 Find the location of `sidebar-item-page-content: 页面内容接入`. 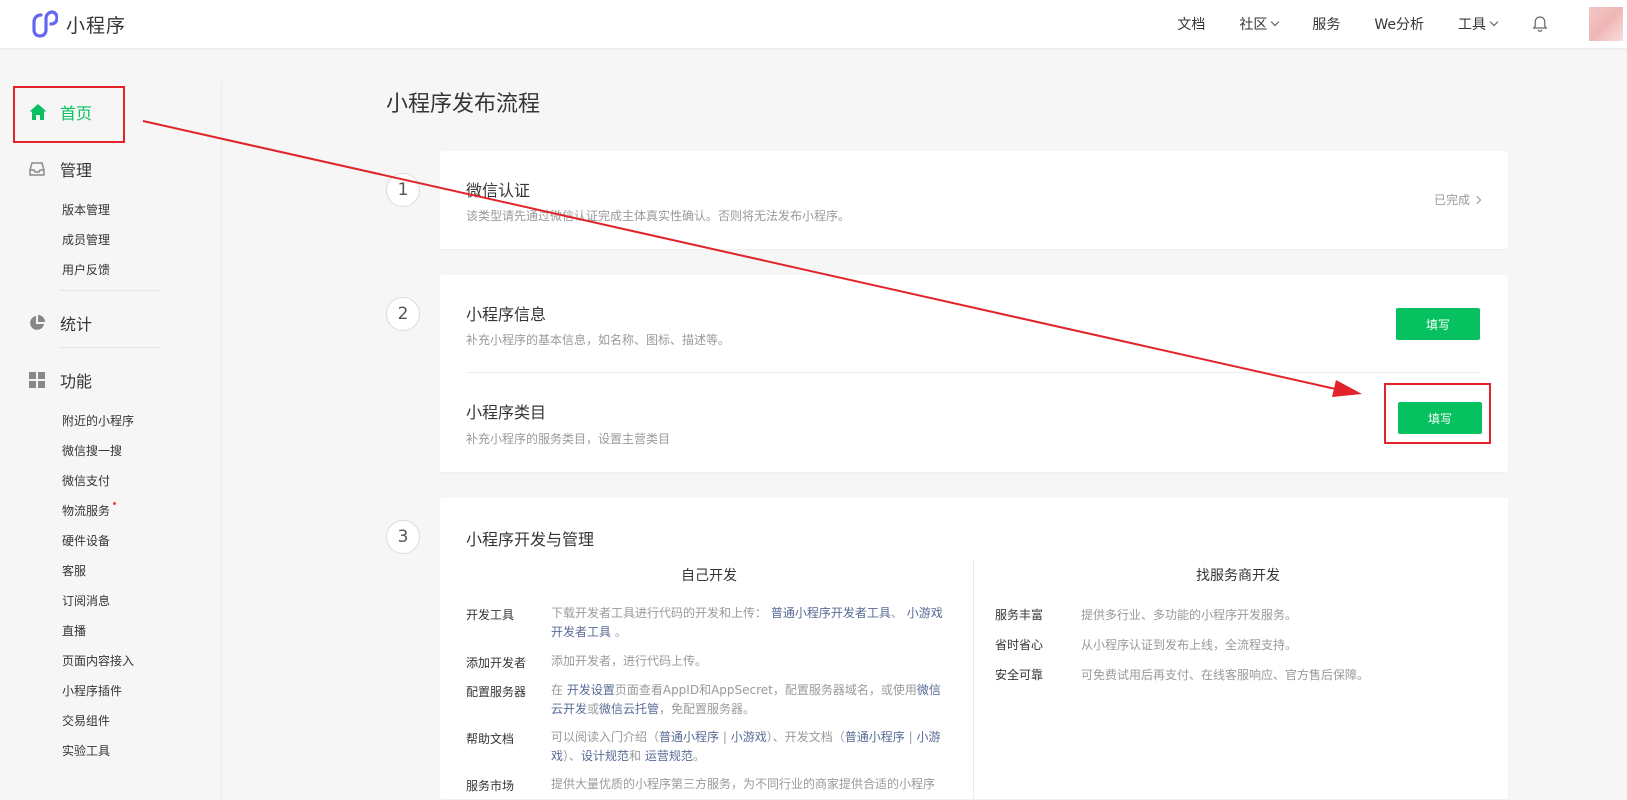

sidebar-item-page-content: 页面内容接入 is located at coordinates (98, 660).